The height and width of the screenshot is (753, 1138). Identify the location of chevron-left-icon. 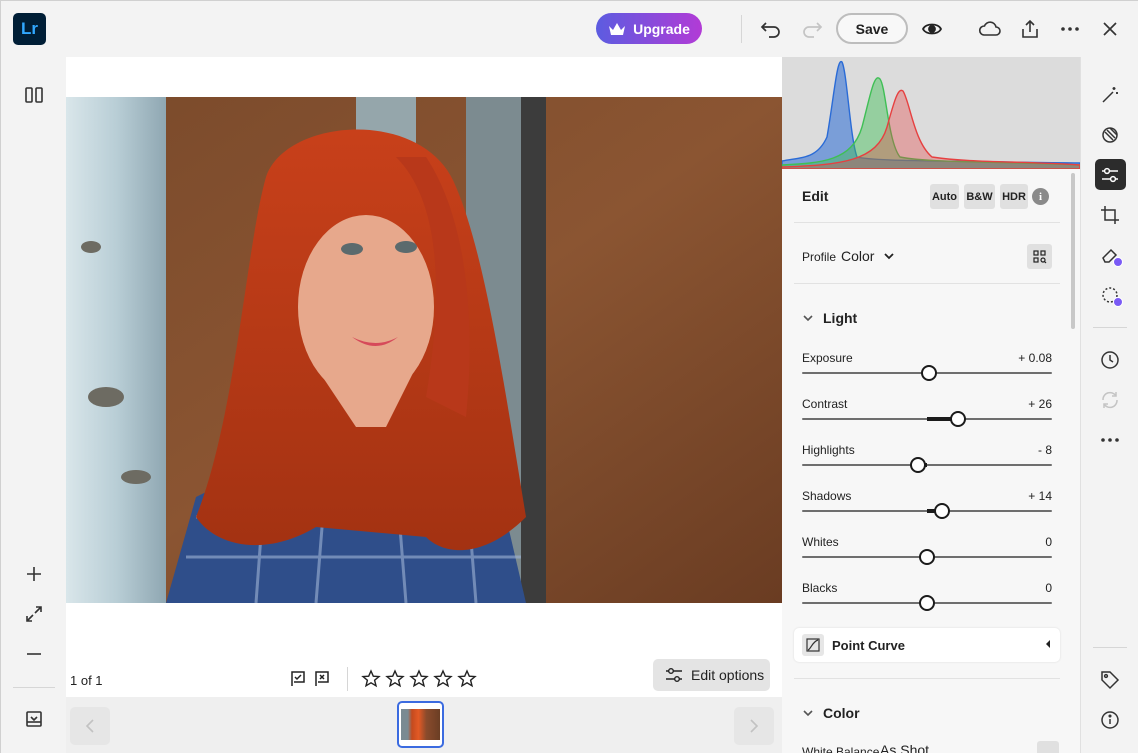
(89, 726).